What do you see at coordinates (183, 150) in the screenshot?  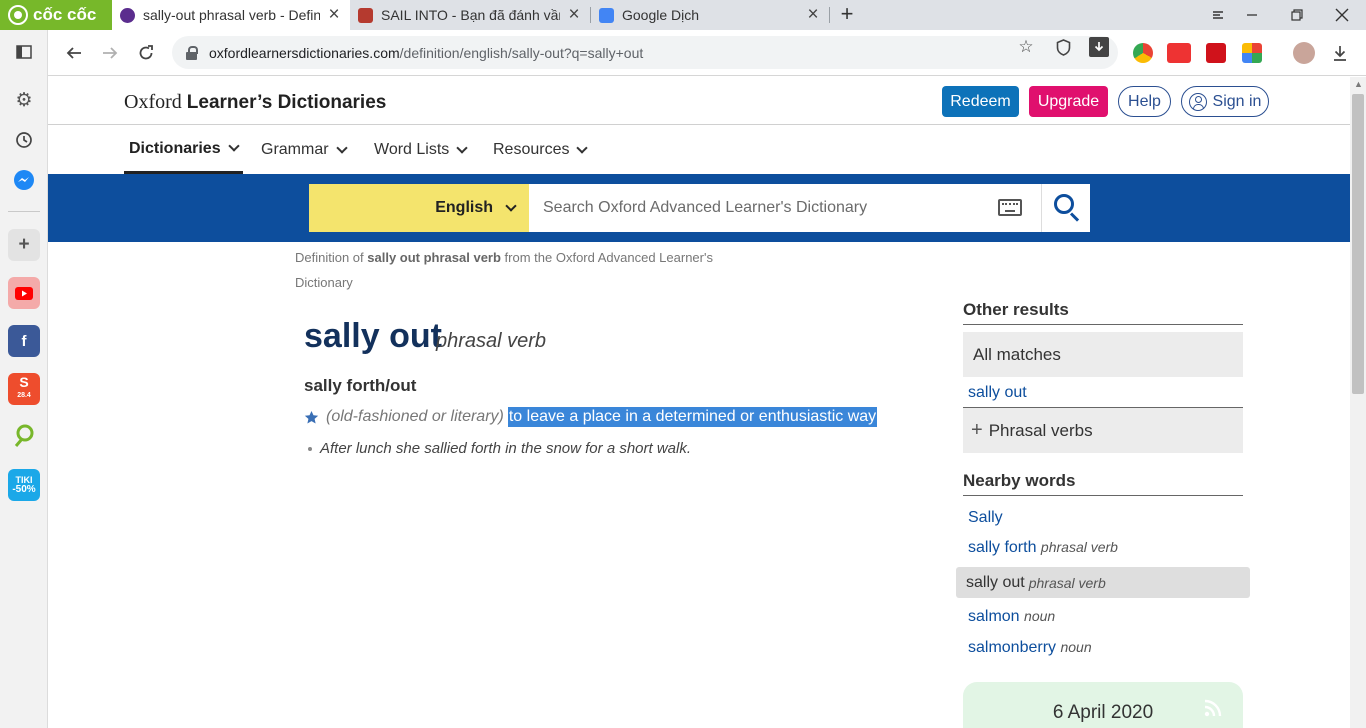 I see `nav-dictionaries: Dictionaries` at bounding box center [183, 150].